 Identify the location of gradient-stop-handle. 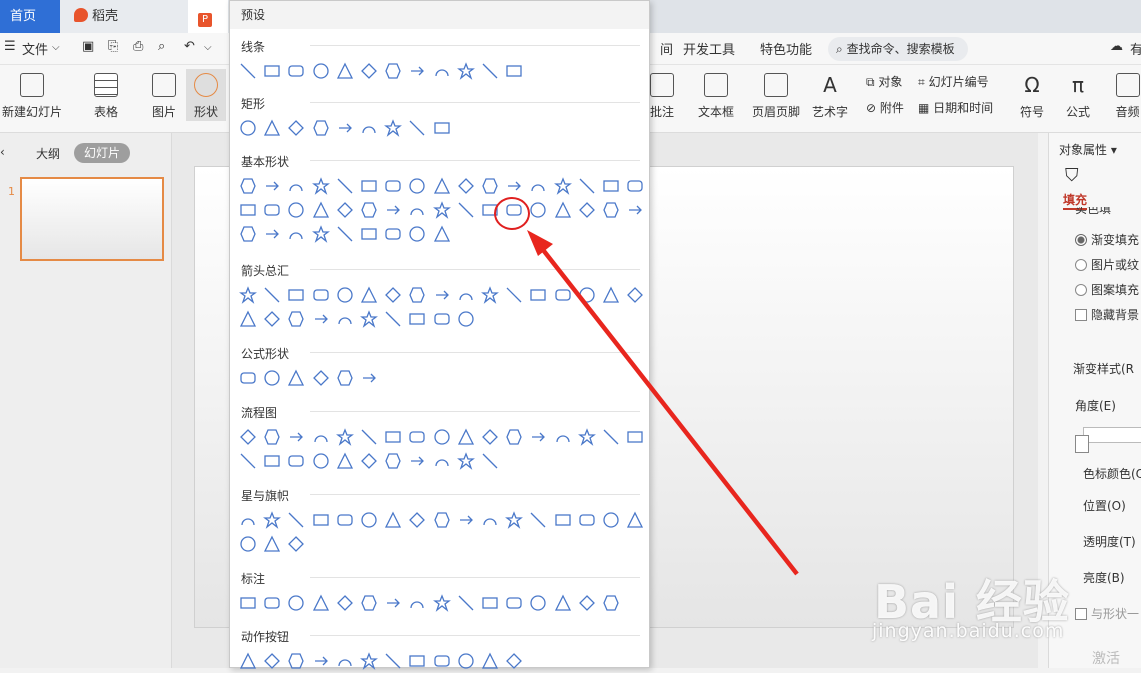
(1082, 444).